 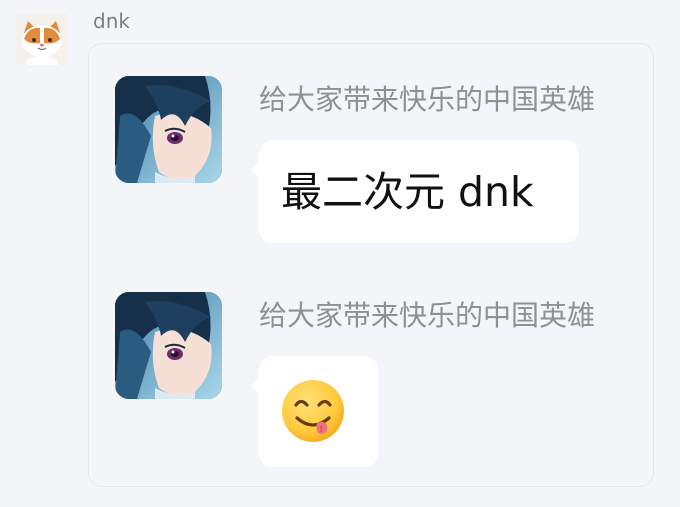 I want to click on message-text: 最二次元 dnk, so click(x=407, y=192).